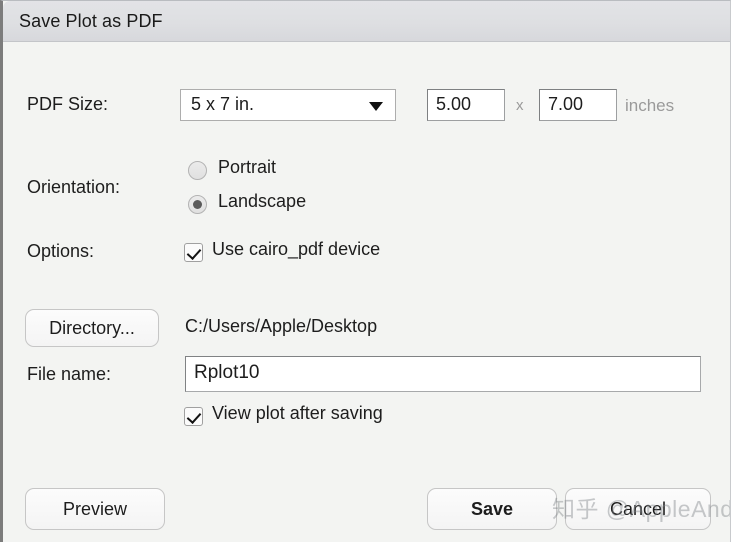 This screenshot has height=542, width=731. I want to click on units-label: inches, so click(650, 105).